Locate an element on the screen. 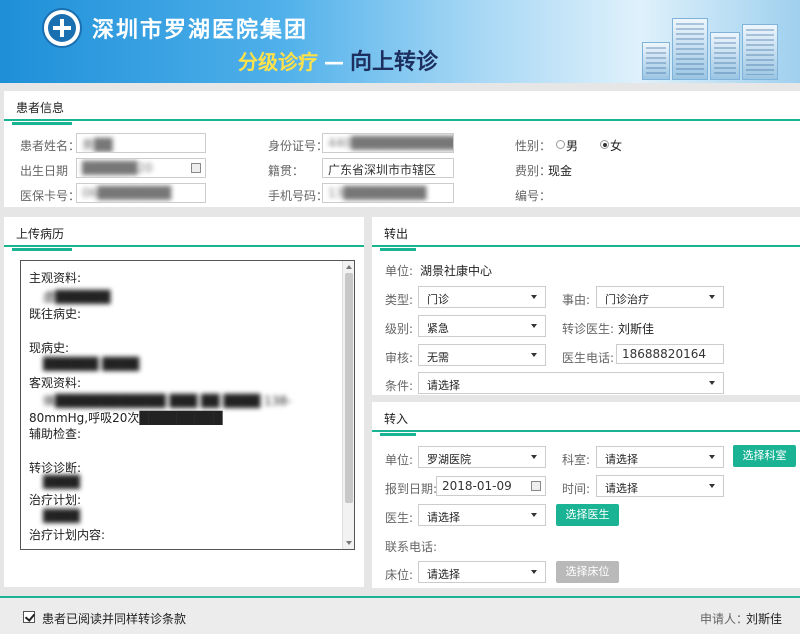 This screenshot has height=634, width=800. out-reason-select: 门诊治疗 is located at coordinates (660, 297).